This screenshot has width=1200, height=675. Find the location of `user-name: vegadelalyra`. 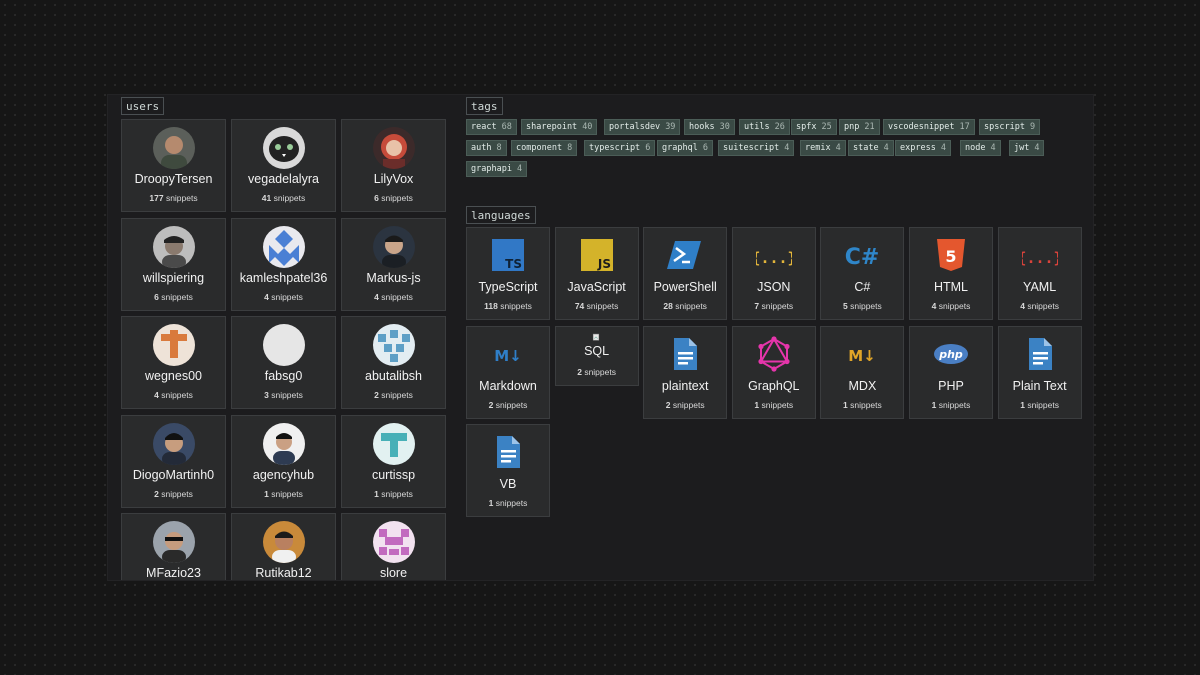

user-name: vegadelalyra is located at coordinates (283, 179).